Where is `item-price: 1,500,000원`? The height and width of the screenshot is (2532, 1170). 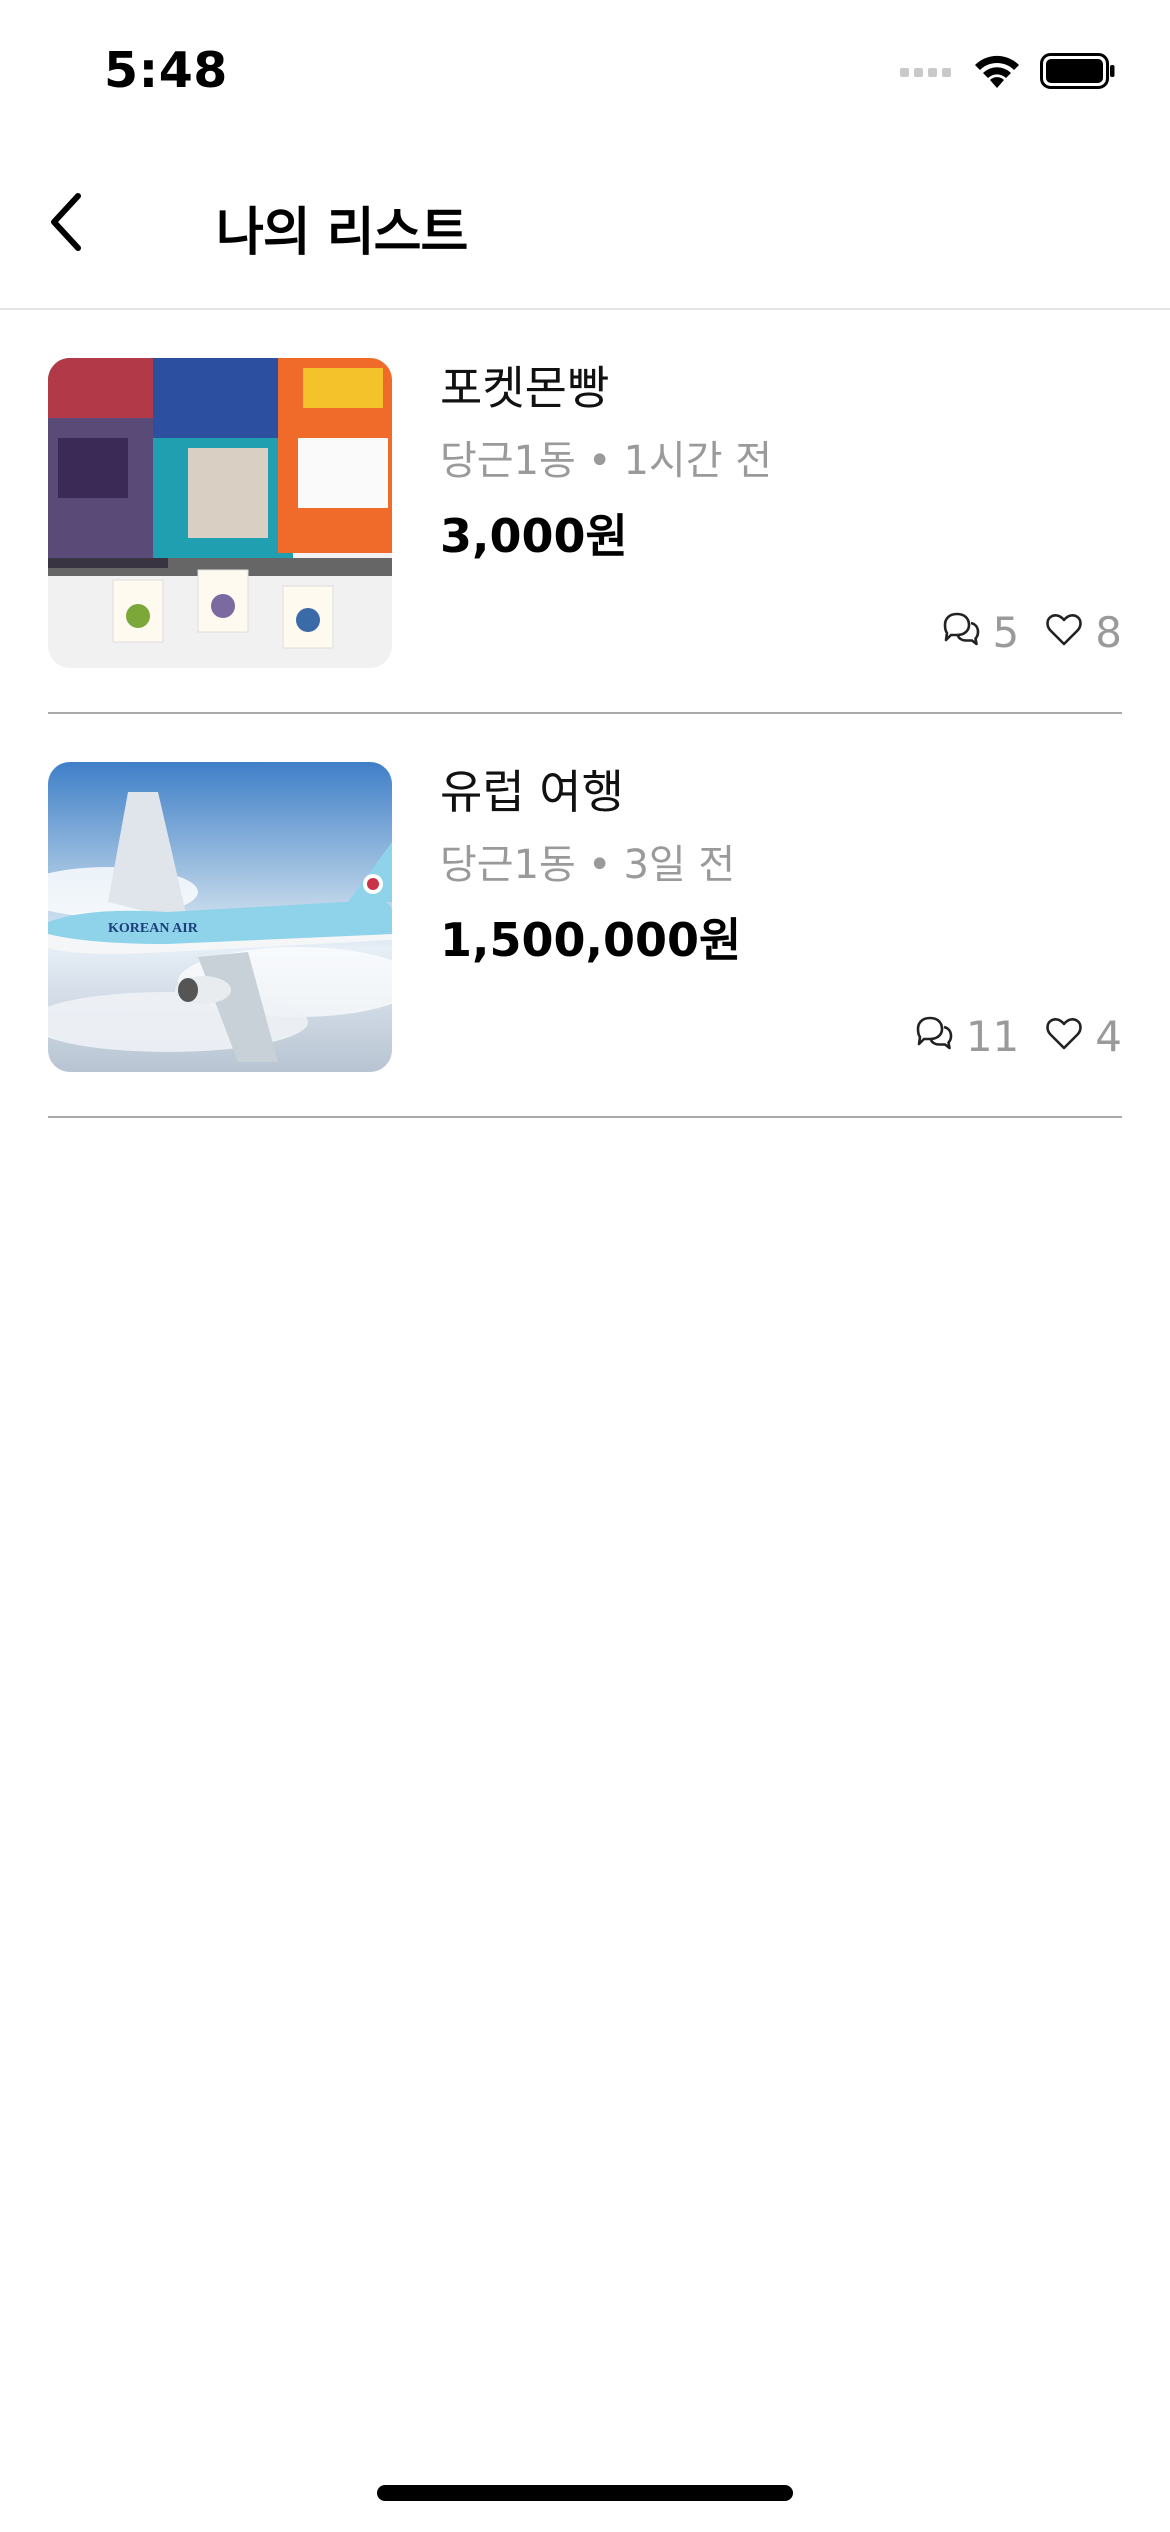
item-price: 1,500,000원 is located at coordinates (591, 940).